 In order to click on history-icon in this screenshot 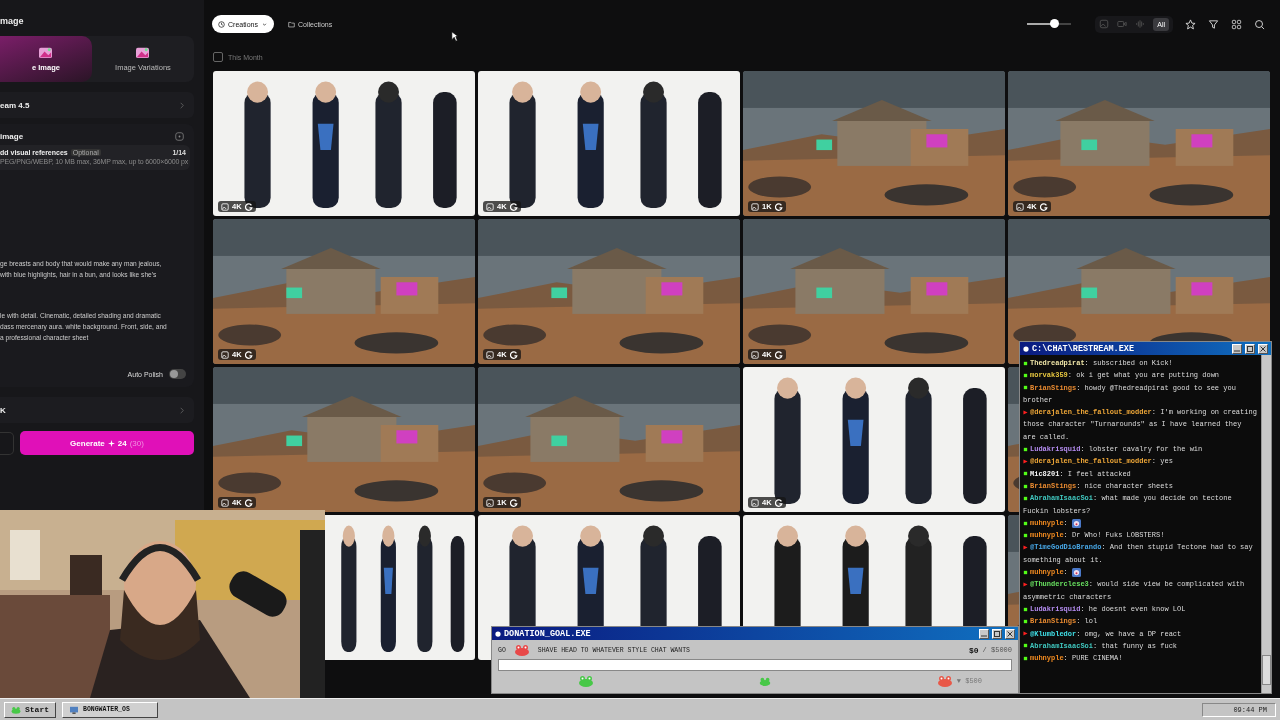, I will do `click(221, 24)`.